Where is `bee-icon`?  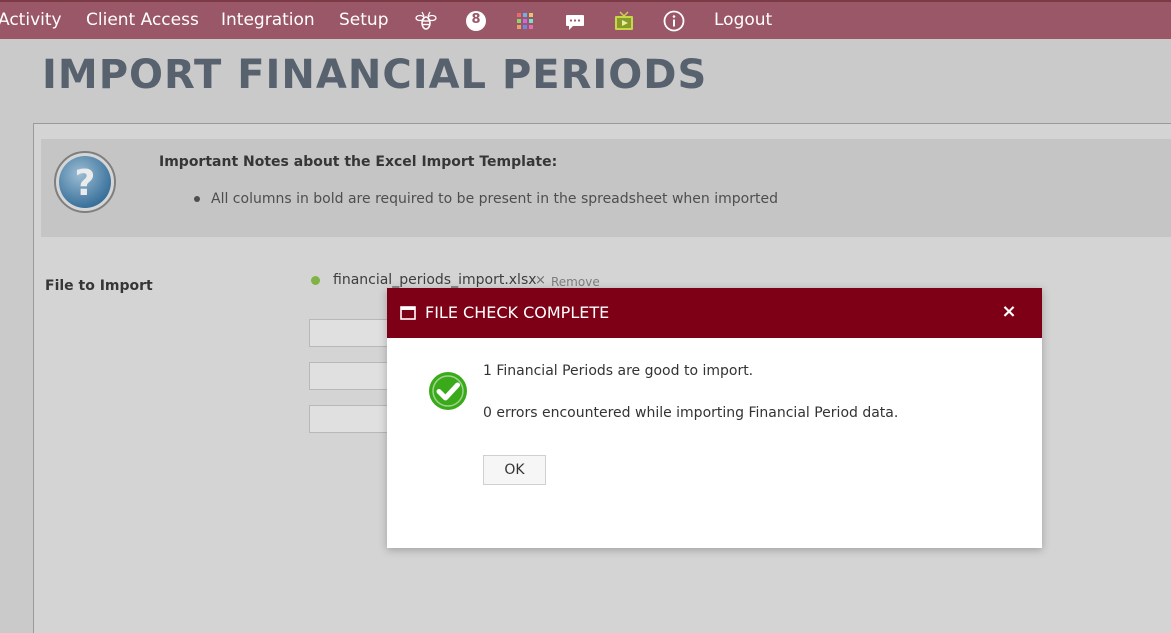 bee-icon is located at coordinates (426, 21).